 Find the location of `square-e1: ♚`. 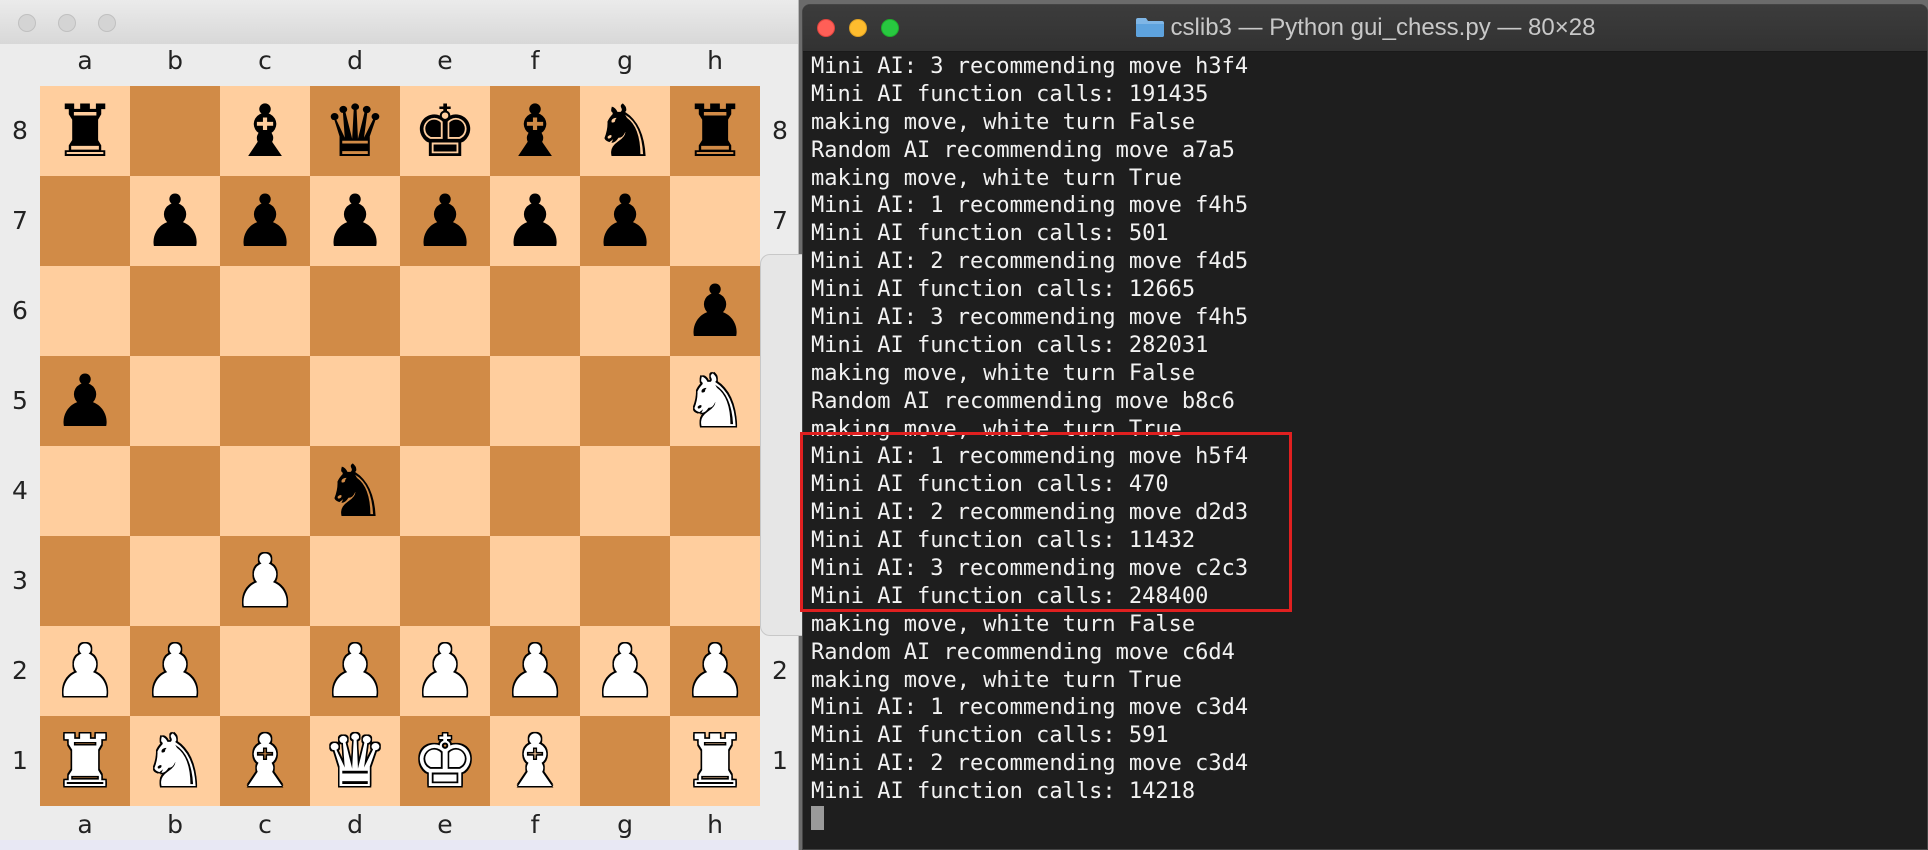

square-e1: ♚ is located at coordinates (445, 761).